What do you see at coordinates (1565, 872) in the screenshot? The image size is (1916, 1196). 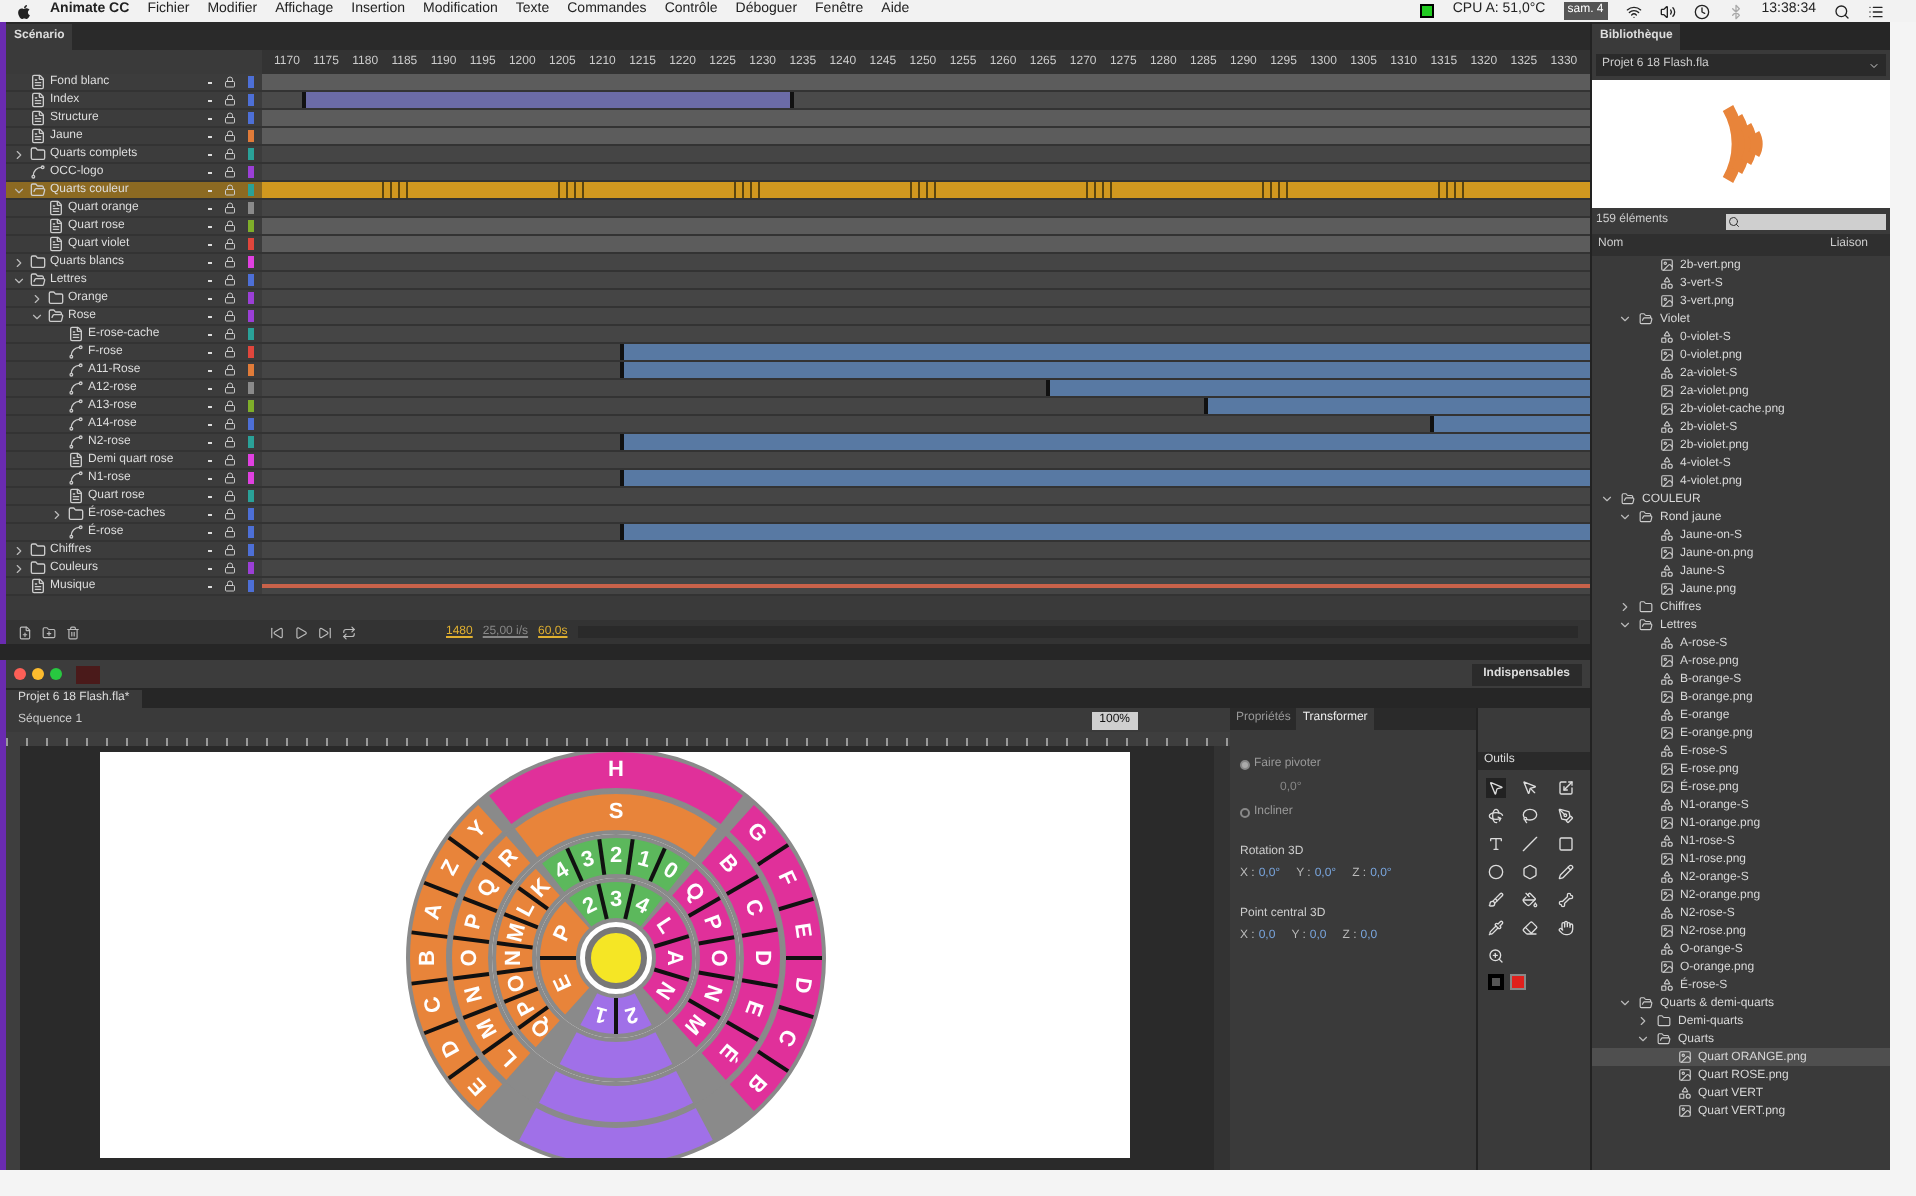 I see `pencil-tool-icon` at bounding box center [1565, 872].